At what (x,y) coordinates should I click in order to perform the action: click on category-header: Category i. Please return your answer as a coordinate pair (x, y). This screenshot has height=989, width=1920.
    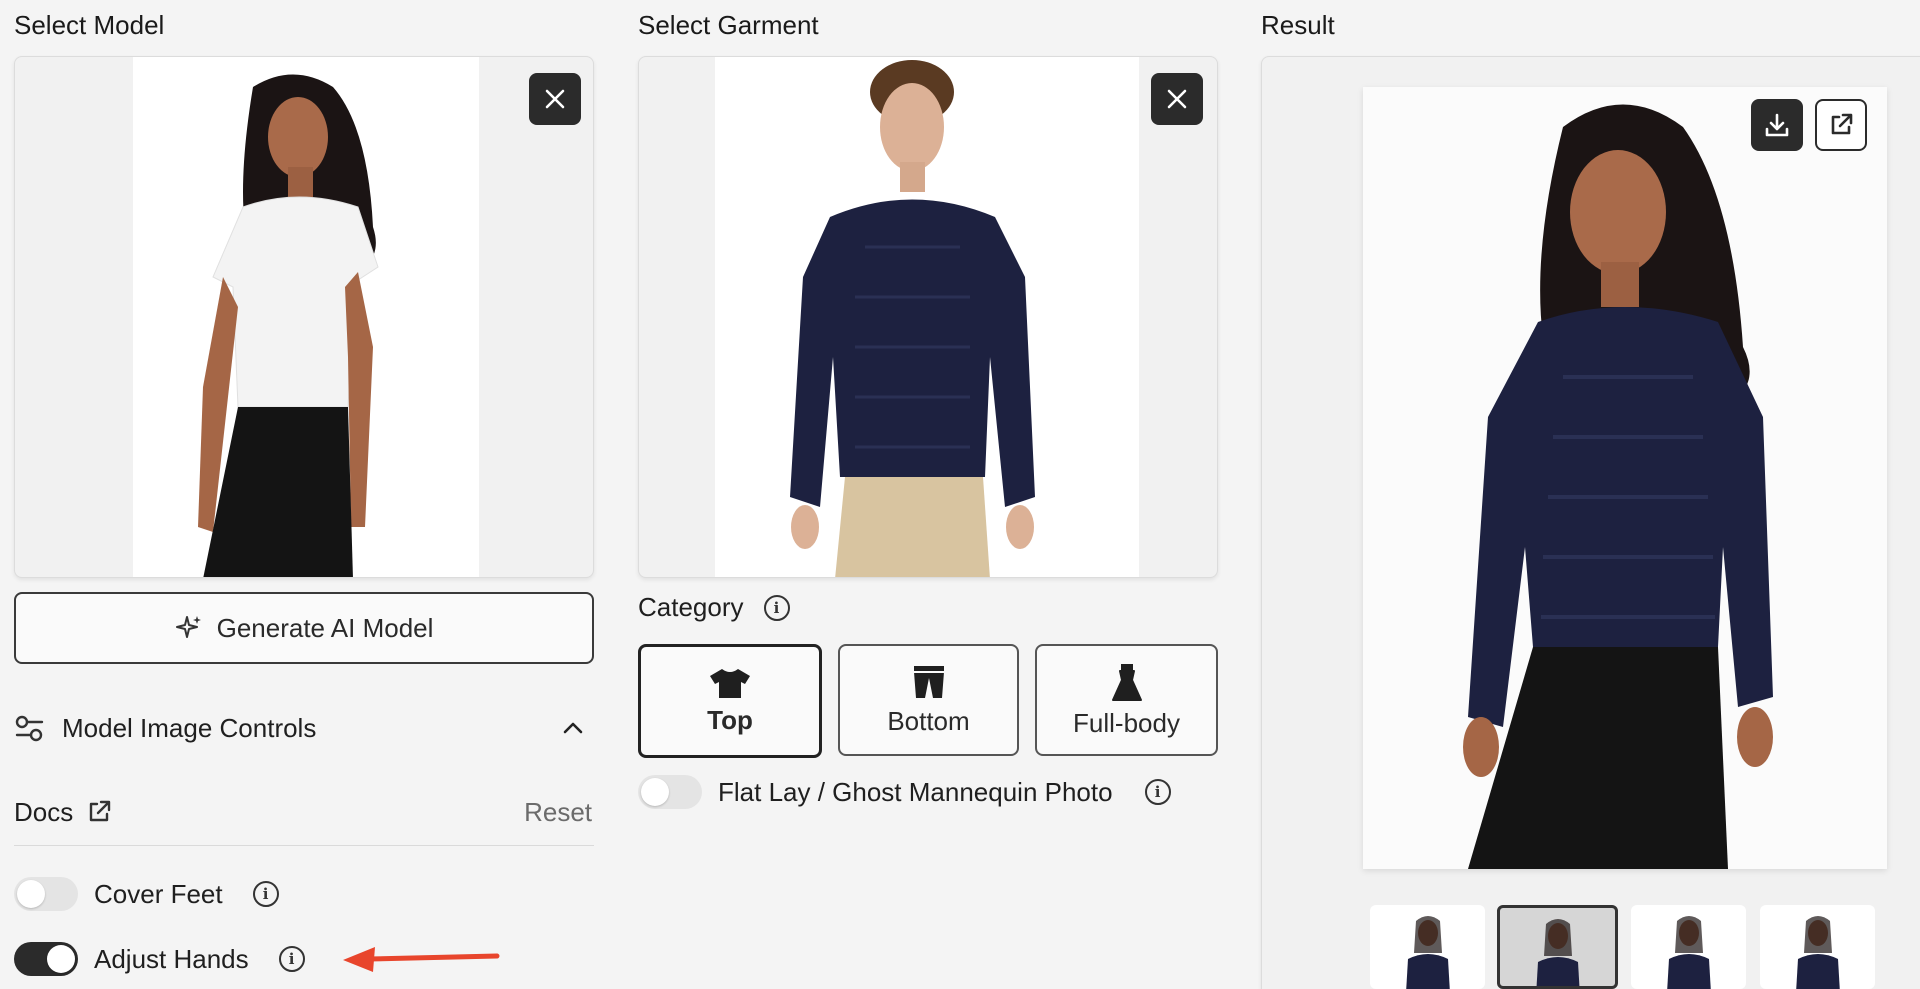
    Looking at the image, I should click on (714, 607).